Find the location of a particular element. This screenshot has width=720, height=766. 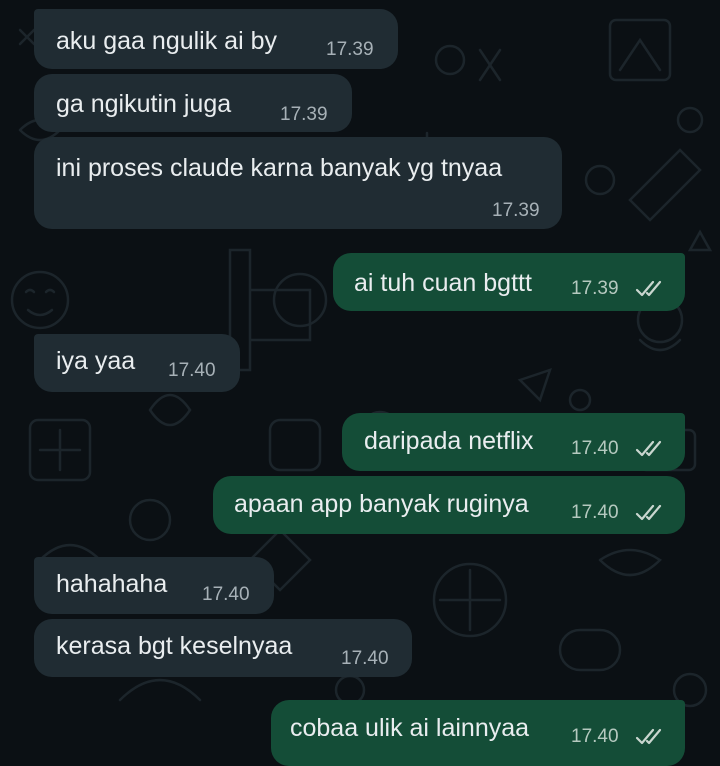

message-text: daripada netflix is located at coordinates (449, 441).